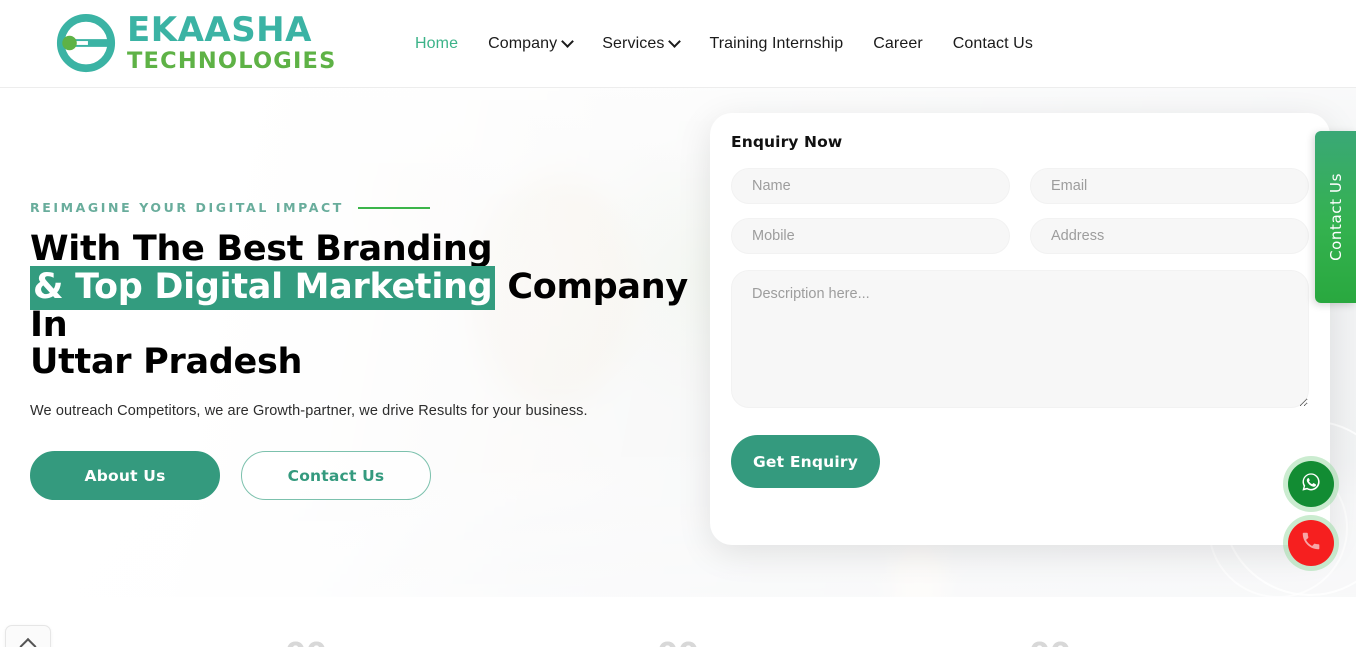 This screenshot has height=647, width=1356. Describe the element at coordinates (166, 362) in the screenshot. I see `hero-heading-line3: Uttar Pradesh` at that location.